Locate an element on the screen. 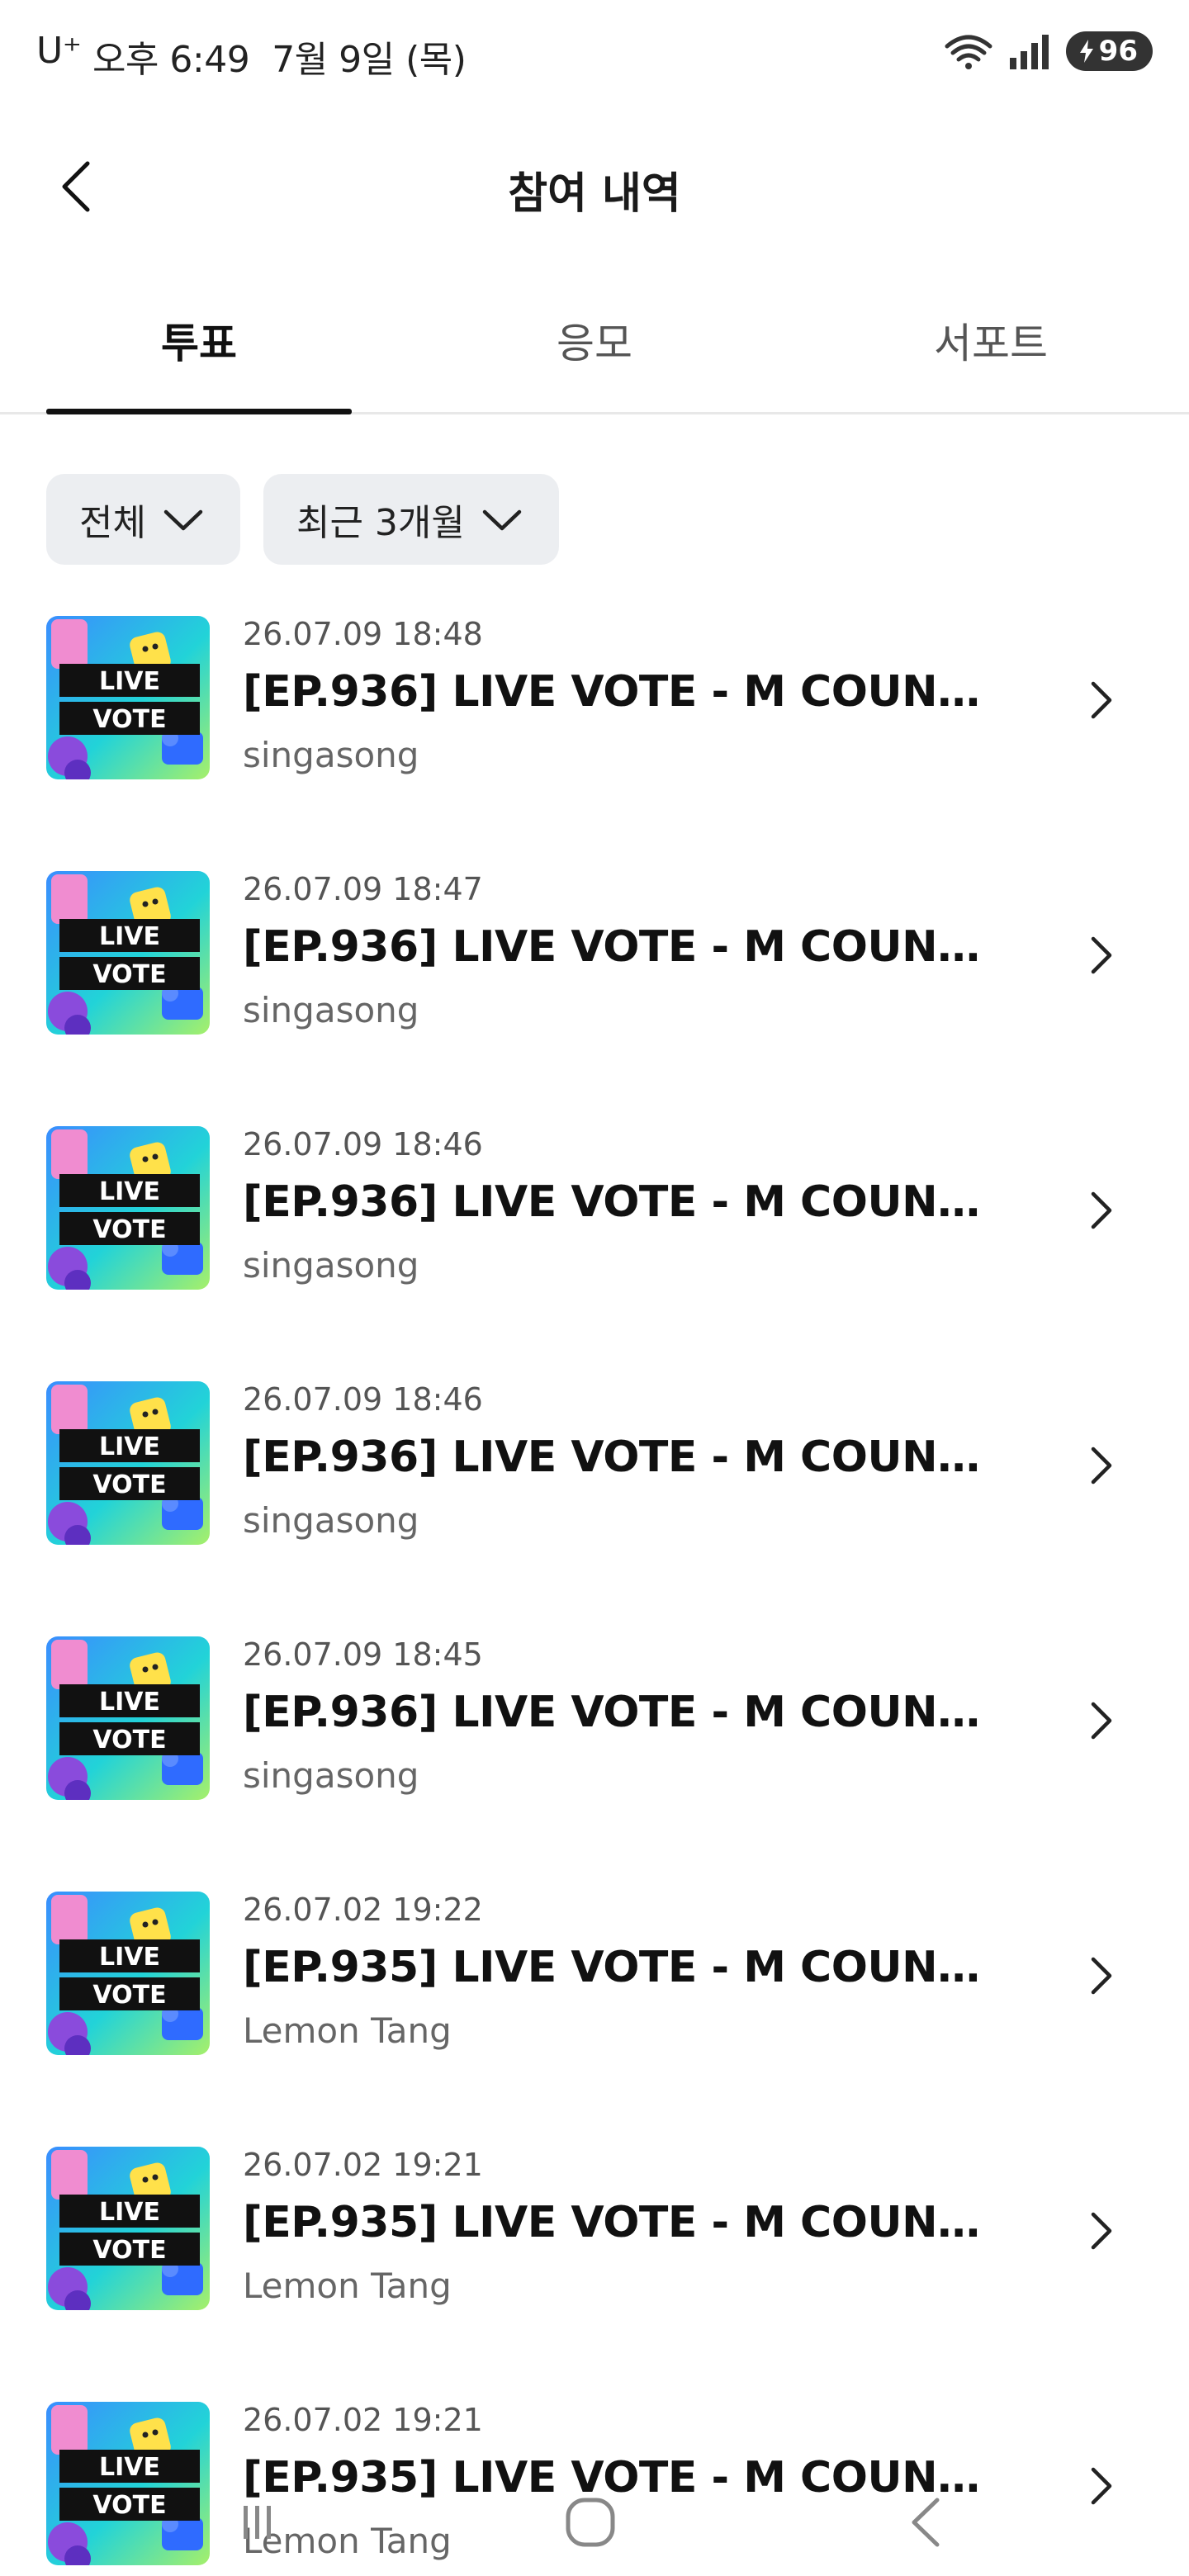 The image size is (1189, 2576). recents-icon is located at coordinates (257, 2522).